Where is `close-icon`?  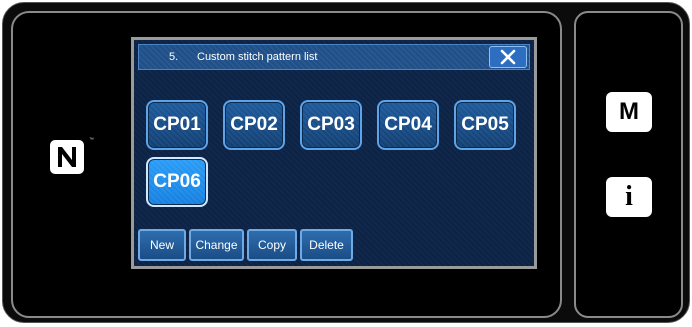 close-icon is located at coordinates (508, 57).